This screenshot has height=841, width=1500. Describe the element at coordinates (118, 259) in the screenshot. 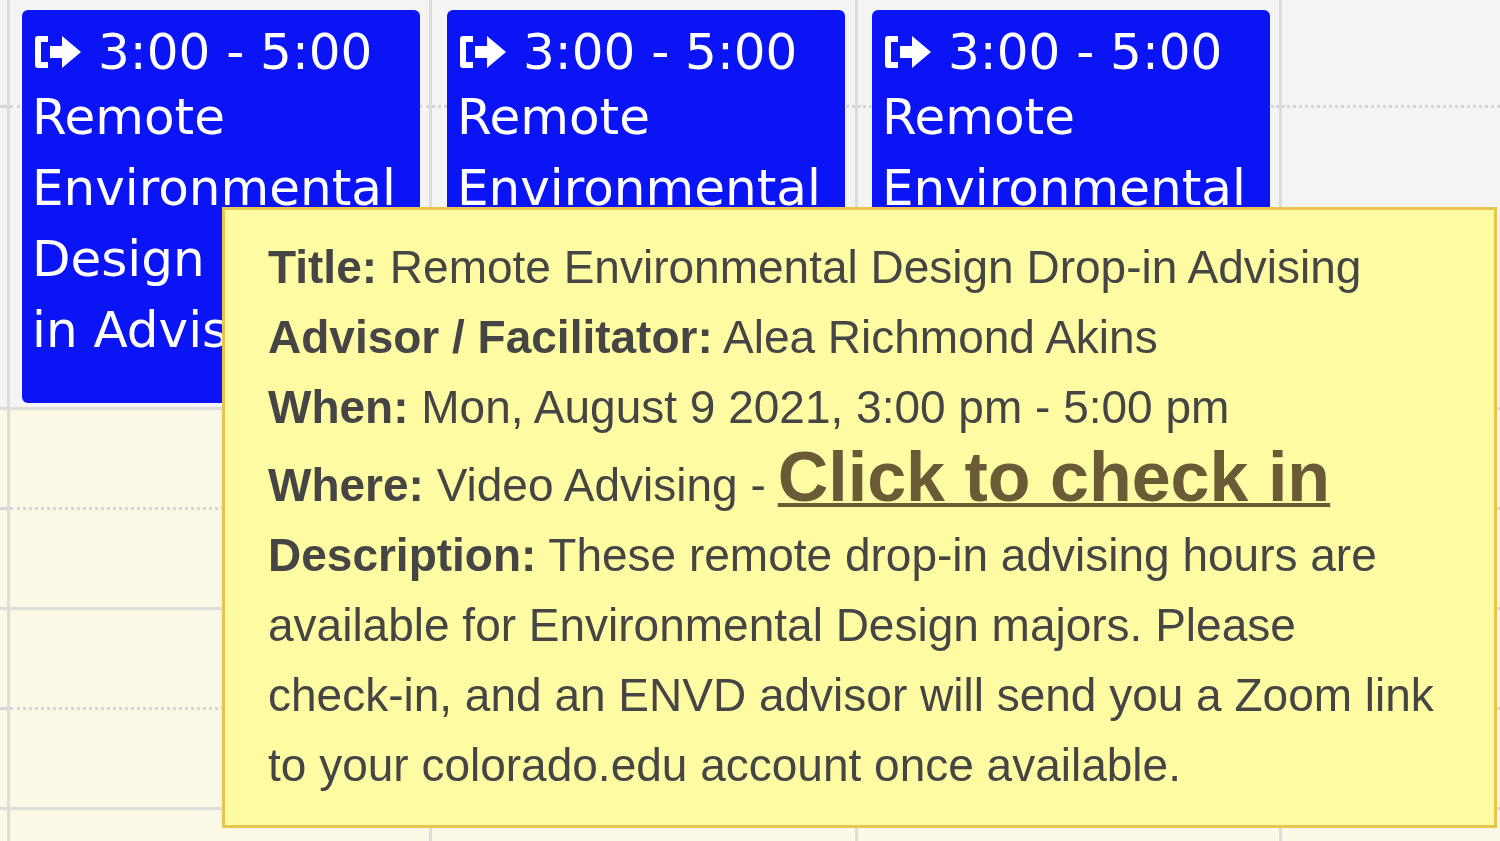

I see `event-title: Design` at that location.